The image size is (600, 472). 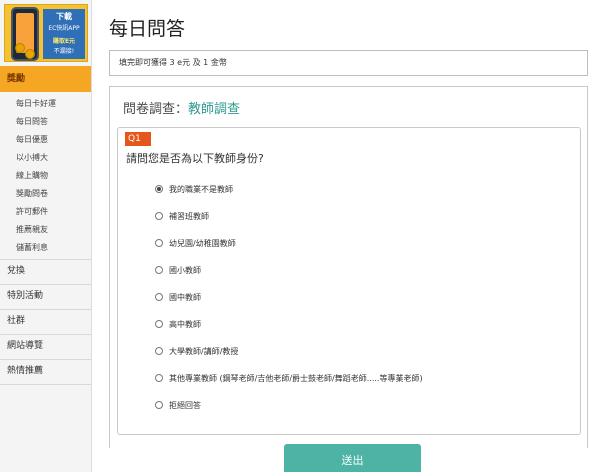 I want to click on option-elementary-teacher: 國小教師, so click(x=178, y=270).